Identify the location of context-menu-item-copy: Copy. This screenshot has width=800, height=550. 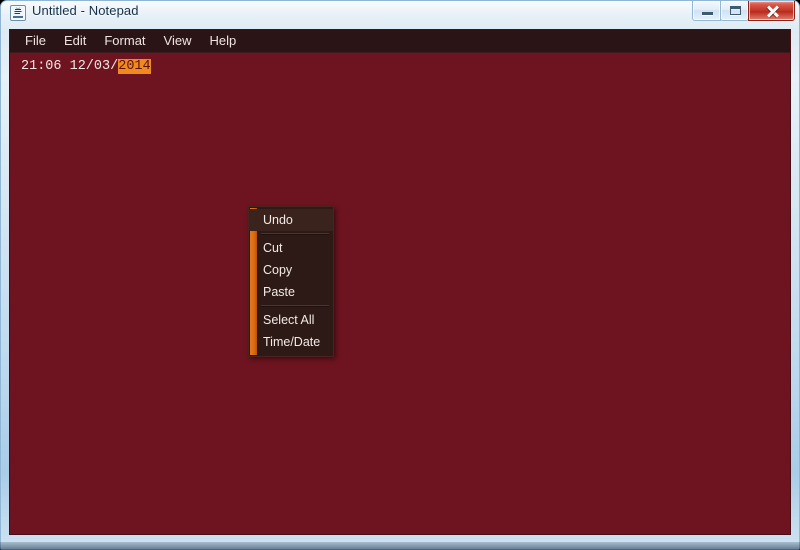
(291, 270).